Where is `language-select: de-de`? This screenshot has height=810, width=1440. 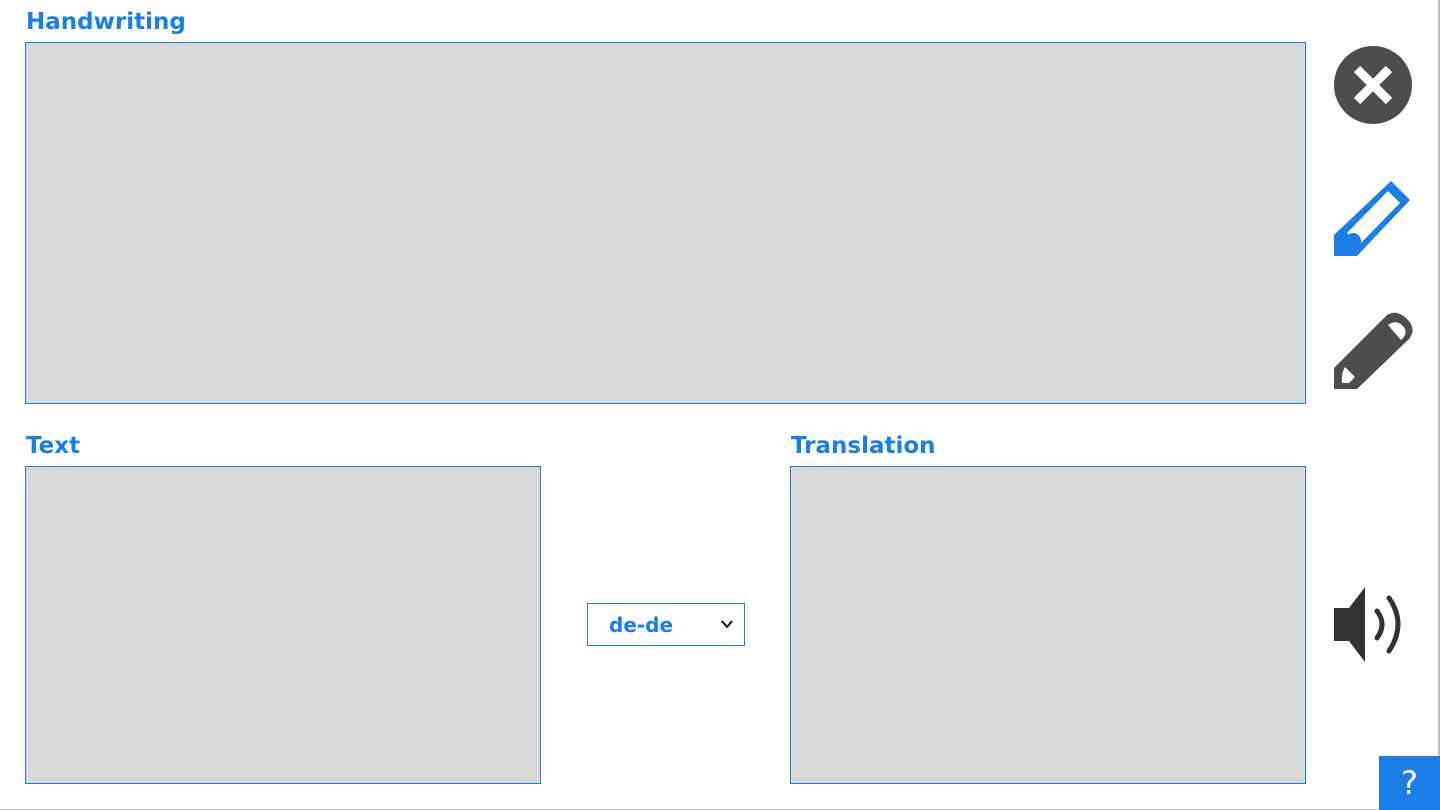 language-select: de-de is located at coordinates (666, 624).